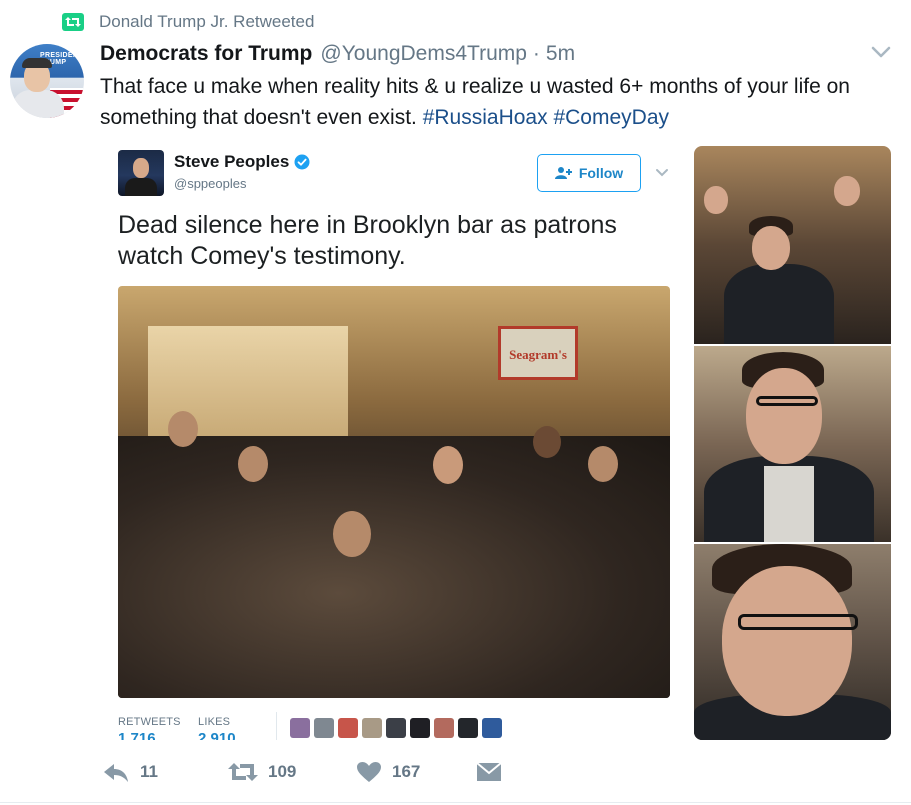  I want to click on retweets-value: 1,716, so click(137, 735).